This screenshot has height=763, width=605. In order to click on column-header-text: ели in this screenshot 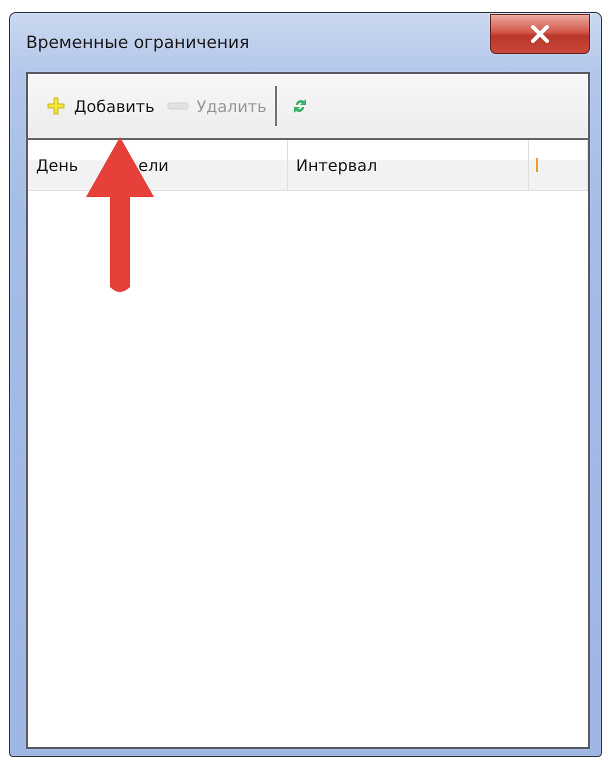, I will do `click(153, 165)`.